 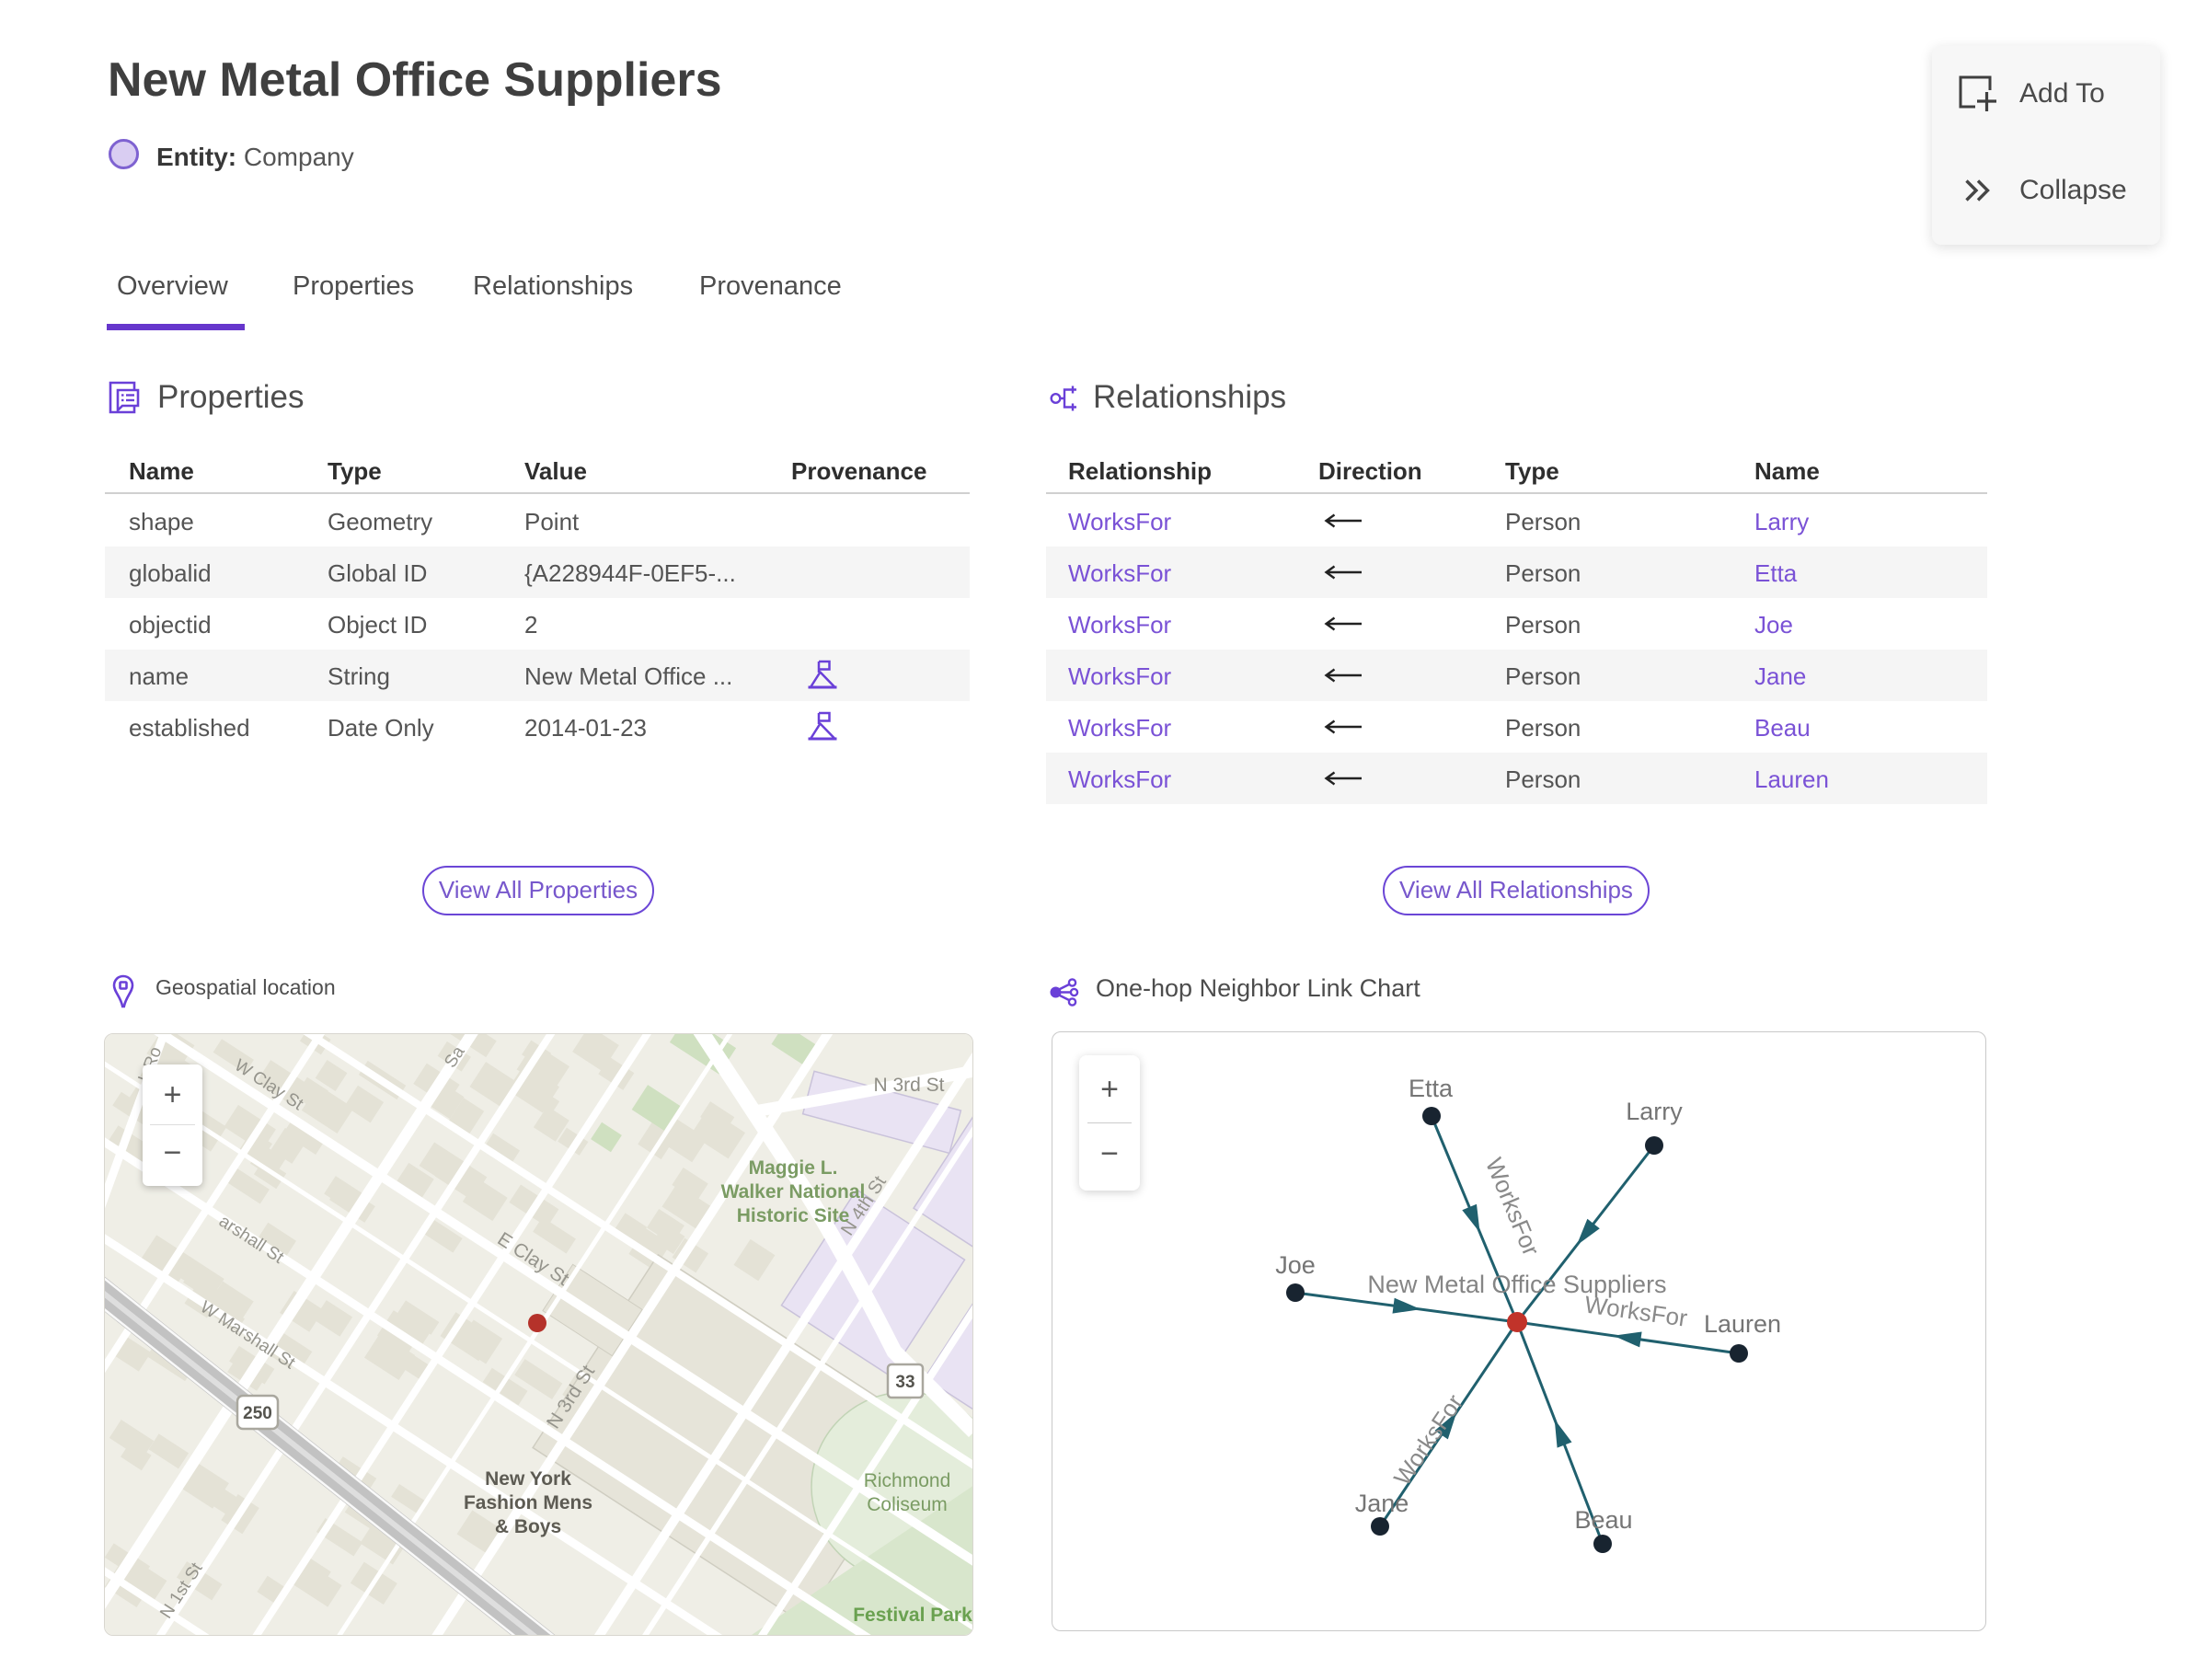 I want to click on svg-text: Historic Site, so click(x=793, y=1215).